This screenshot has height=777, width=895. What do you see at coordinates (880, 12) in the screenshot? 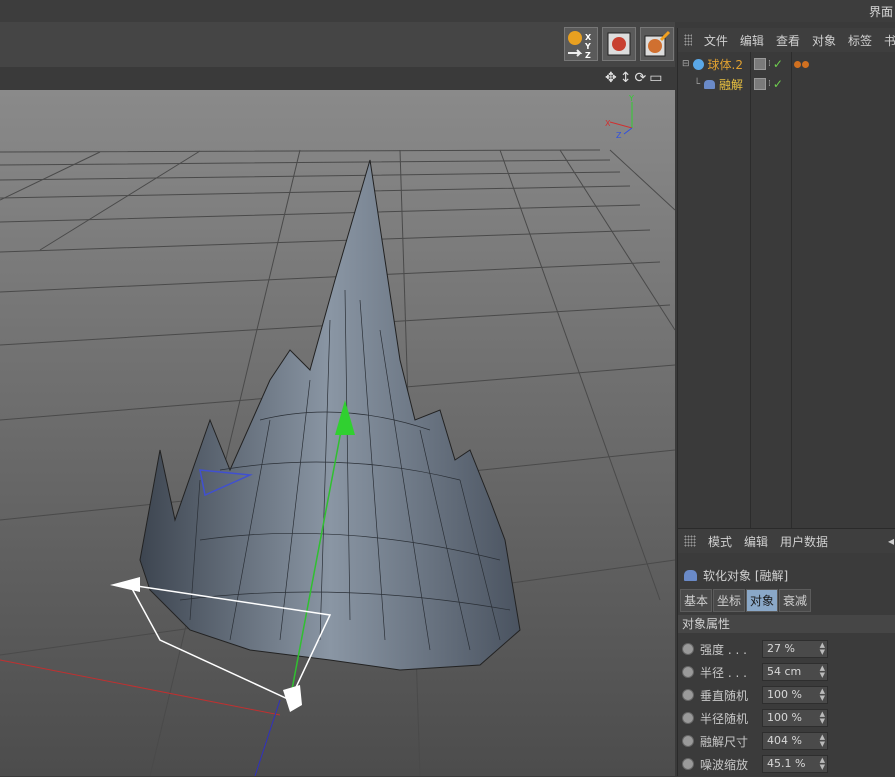
I see `window-title-fragment: 界面` at bounding box center [880, 12].